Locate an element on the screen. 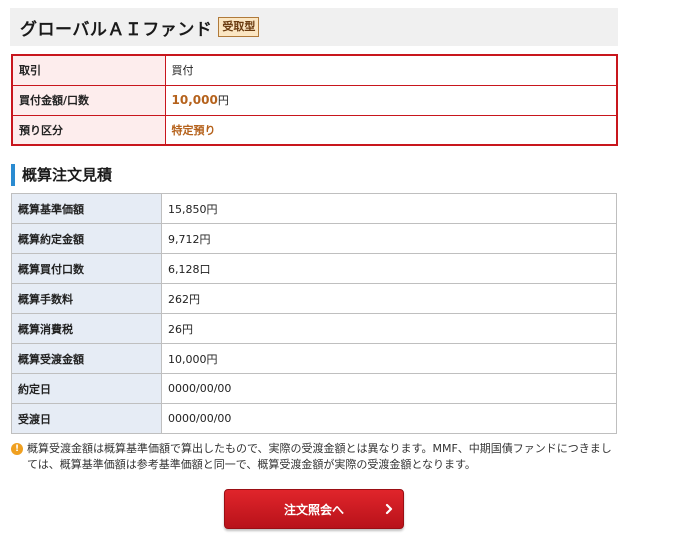  estimate-label: 概算買付口数 is located at coordinates (86, 268).